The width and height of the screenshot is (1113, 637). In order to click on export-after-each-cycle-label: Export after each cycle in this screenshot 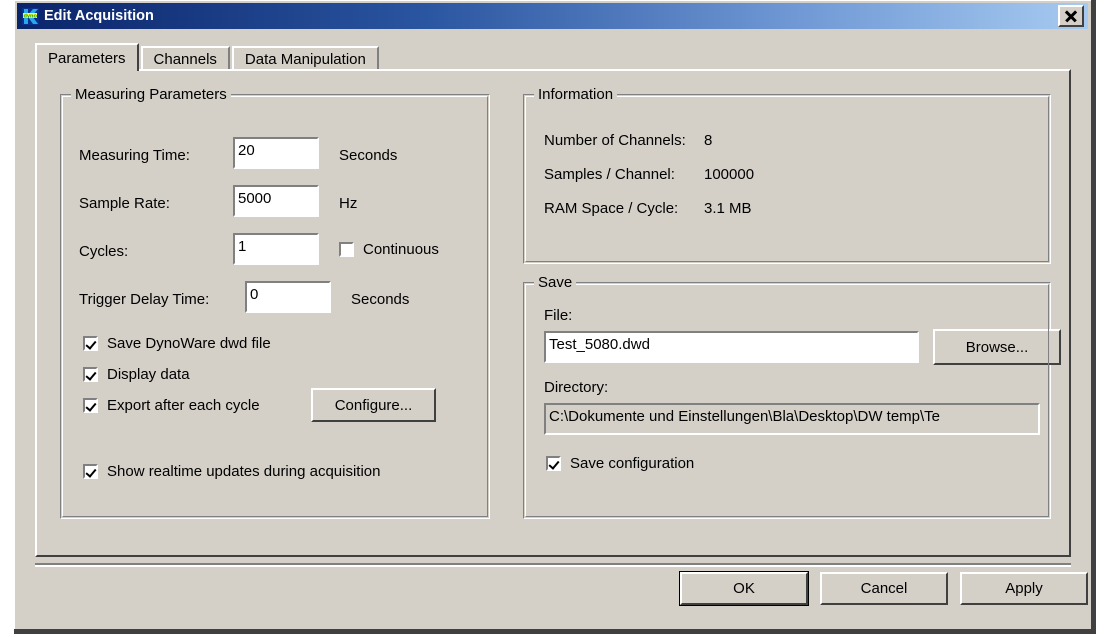, I will do `click(183, 405)`.